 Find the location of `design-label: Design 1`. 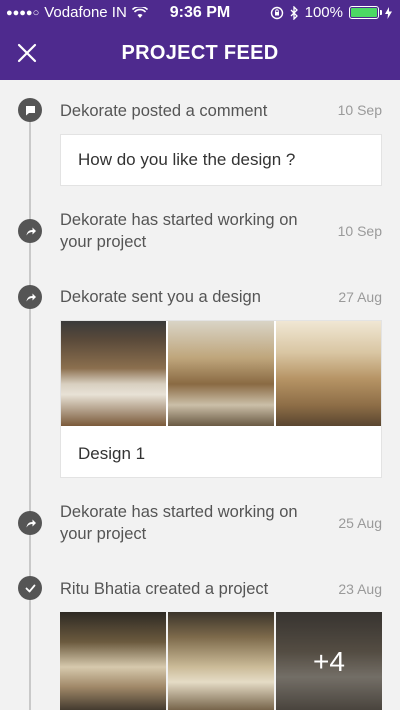

design-label: Design 1 is located at coordinates (112, 453).